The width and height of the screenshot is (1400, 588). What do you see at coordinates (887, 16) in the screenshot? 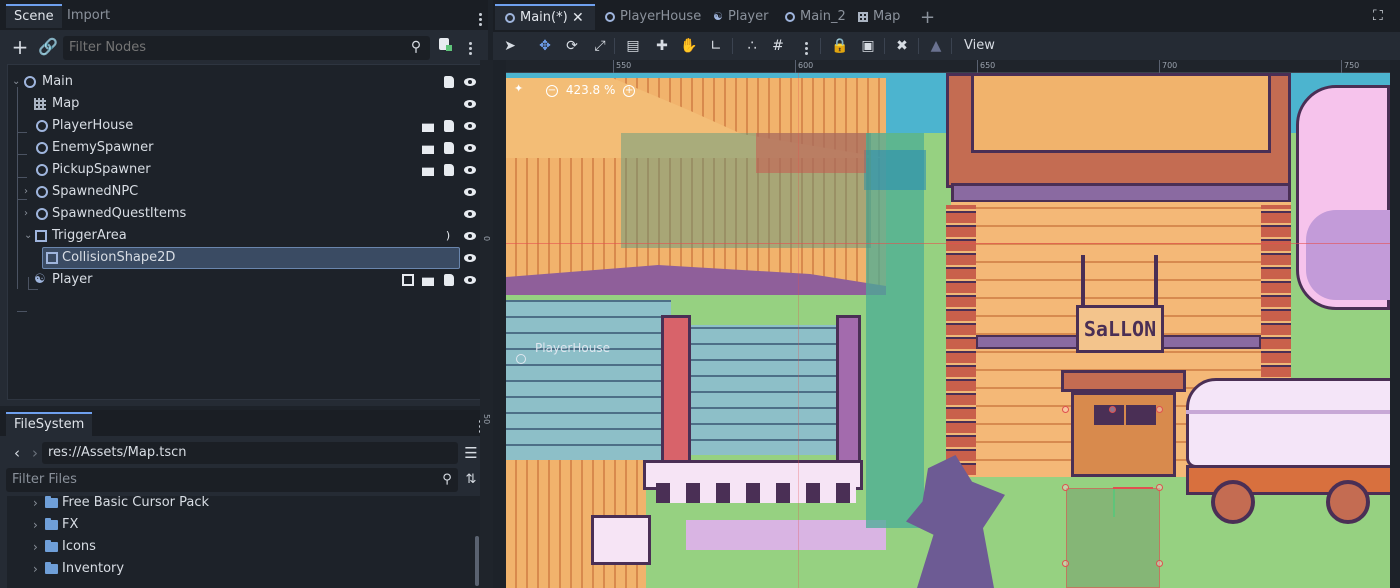
I see `tab-label: Map` at bounding box center [887, 16].